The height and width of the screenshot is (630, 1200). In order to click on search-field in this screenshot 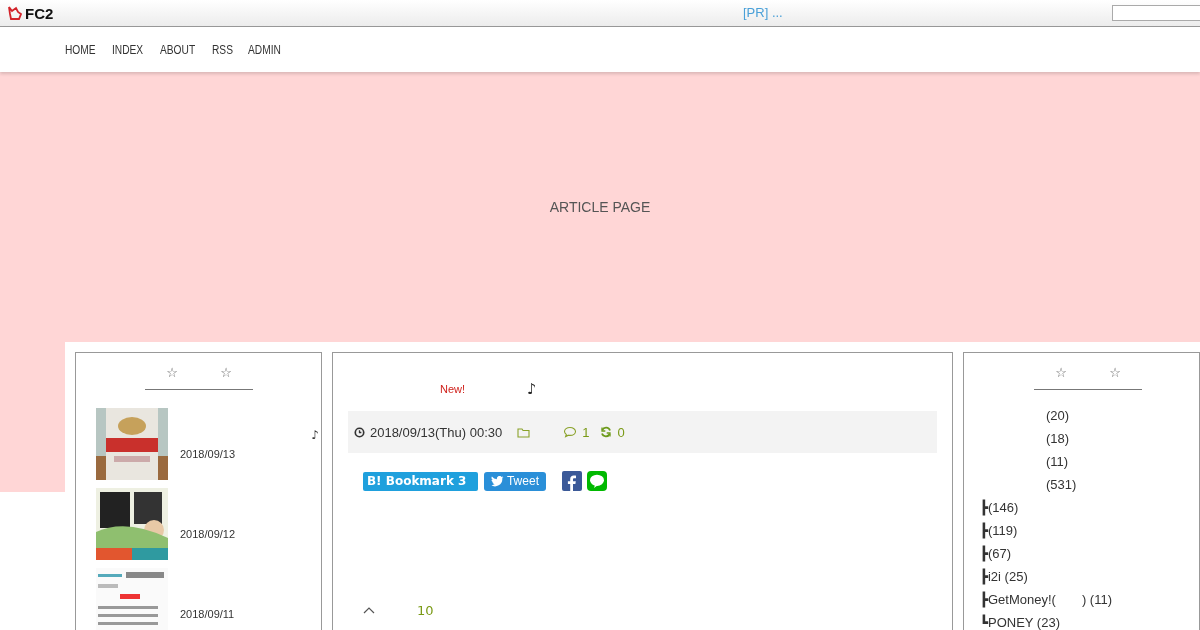, I will do `click(1156, 13)`.